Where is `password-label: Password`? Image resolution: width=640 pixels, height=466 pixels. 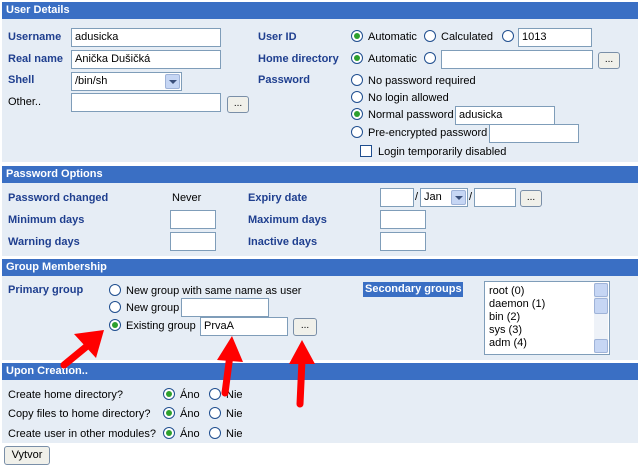 password-label: Password is located at coordinates (284, 80).